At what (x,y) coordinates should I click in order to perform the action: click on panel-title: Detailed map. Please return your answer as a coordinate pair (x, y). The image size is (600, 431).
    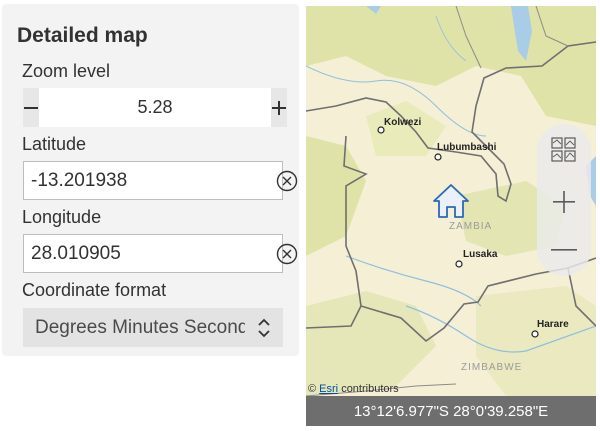
    Looking at the image, I should click on (82, 35).